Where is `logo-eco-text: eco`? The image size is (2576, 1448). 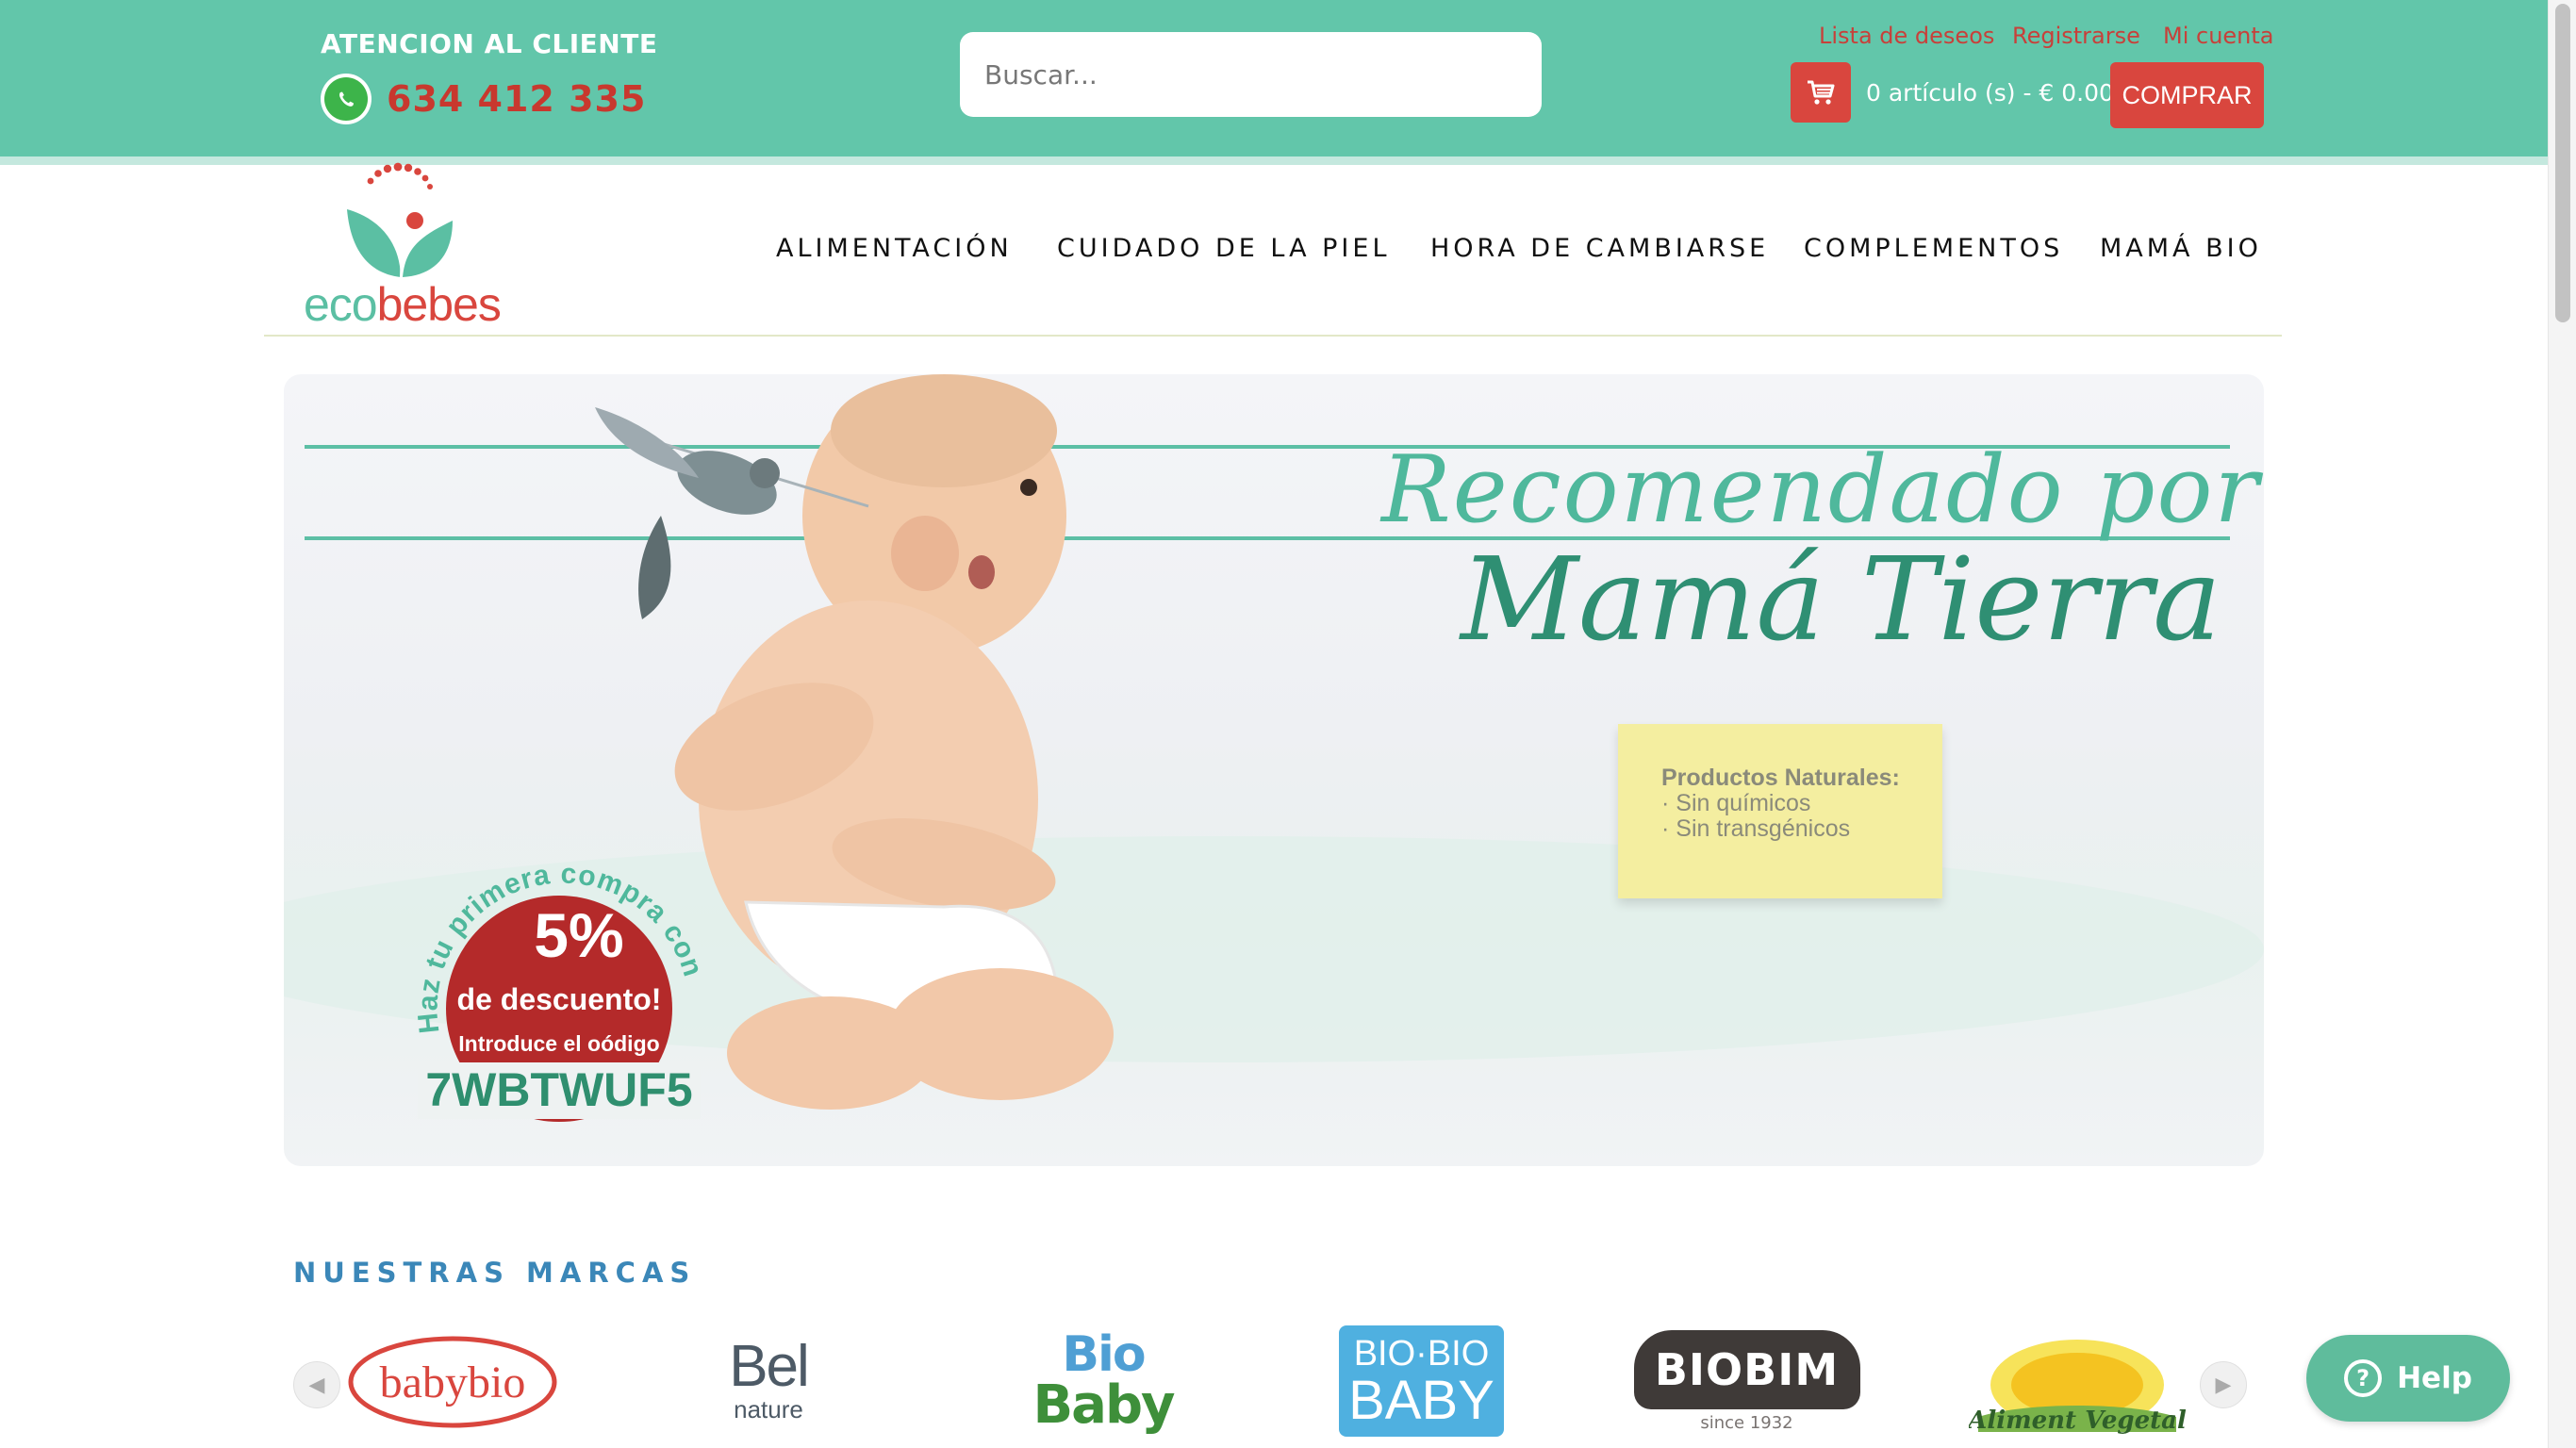 logo-eco-text: eco is located at coordinates (341, 304).